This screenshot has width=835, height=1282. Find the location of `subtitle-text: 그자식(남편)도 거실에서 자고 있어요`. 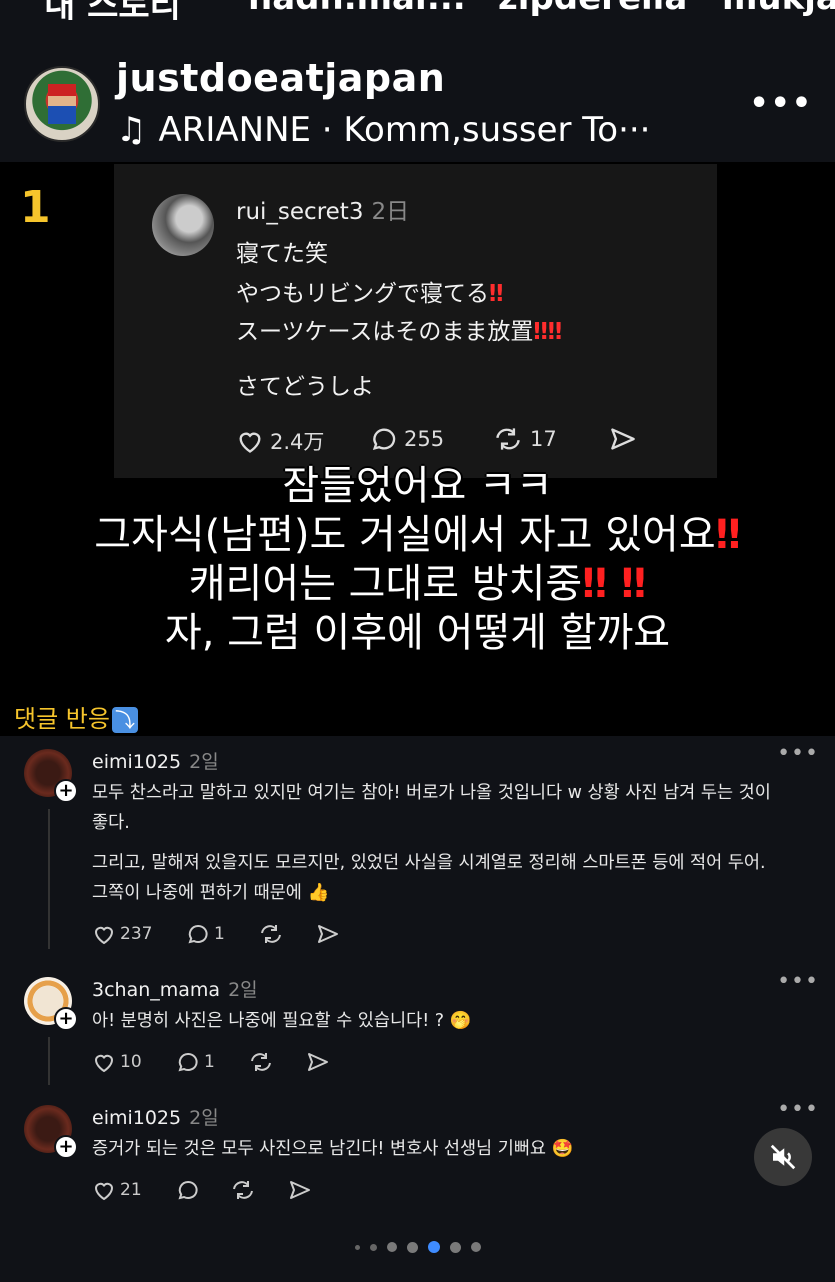

subtitle-text: 그자식(남편)도 거실에서 자고 있어요 is located at coordinates (405, 535).